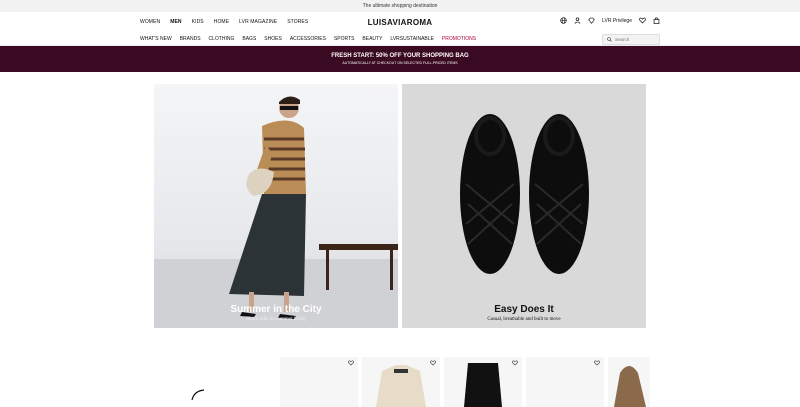 The image size is (800, 407). What do you see at coordinates (656, 20) in the screenshot?
I see `bag-icon` at bounding box center [656, 20].